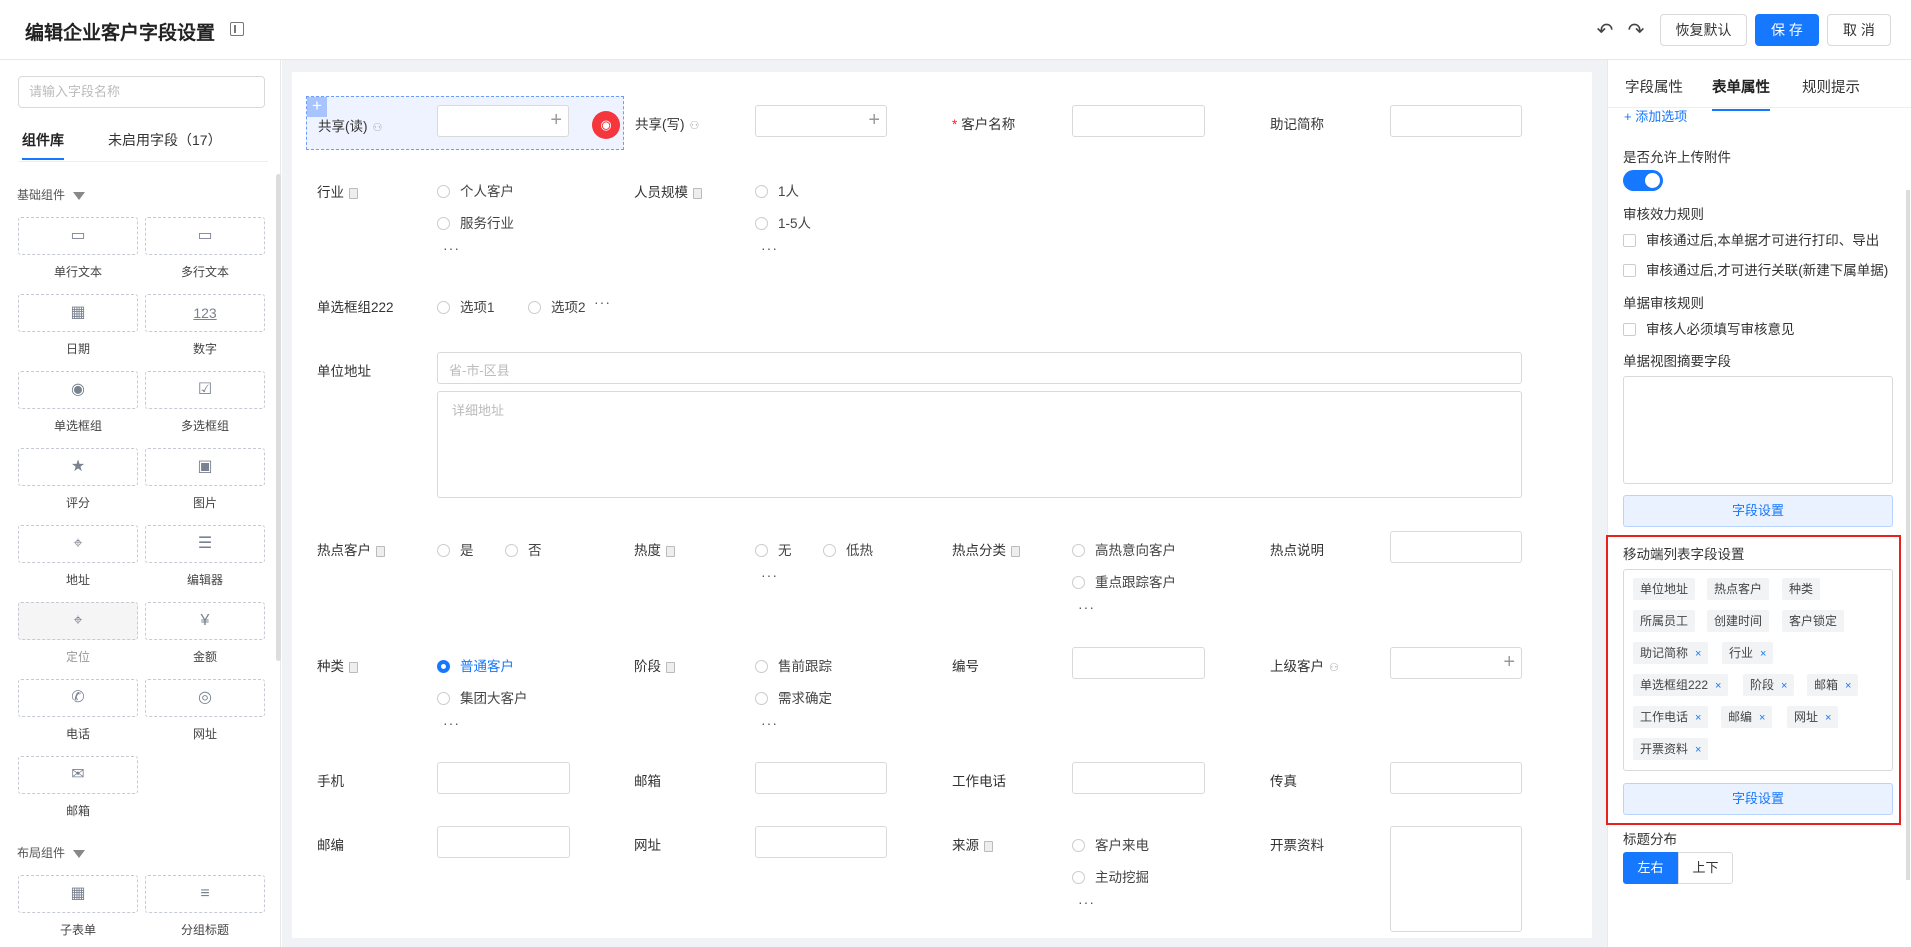 This screenshot has width=1911, height=947. Describe the element at coordinates (205, 544) in the screenshot. I see `component-editor: ☰` at that location.